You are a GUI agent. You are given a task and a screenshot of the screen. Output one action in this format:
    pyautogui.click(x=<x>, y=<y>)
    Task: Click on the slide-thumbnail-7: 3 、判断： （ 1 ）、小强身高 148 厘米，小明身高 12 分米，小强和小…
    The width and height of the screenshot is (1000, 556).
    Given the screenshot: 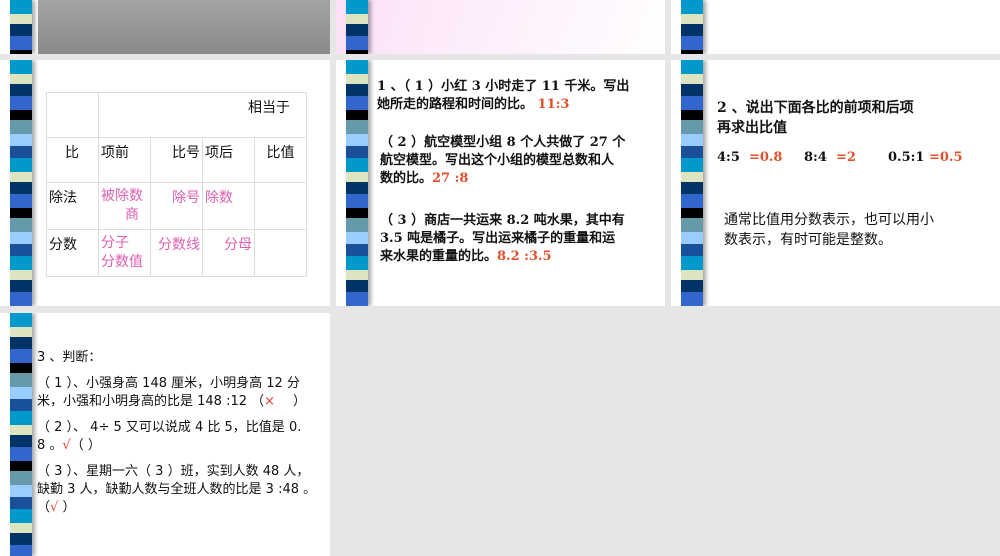 What is the action you would take?
    pyautogui.click(x=165, y=434)
    